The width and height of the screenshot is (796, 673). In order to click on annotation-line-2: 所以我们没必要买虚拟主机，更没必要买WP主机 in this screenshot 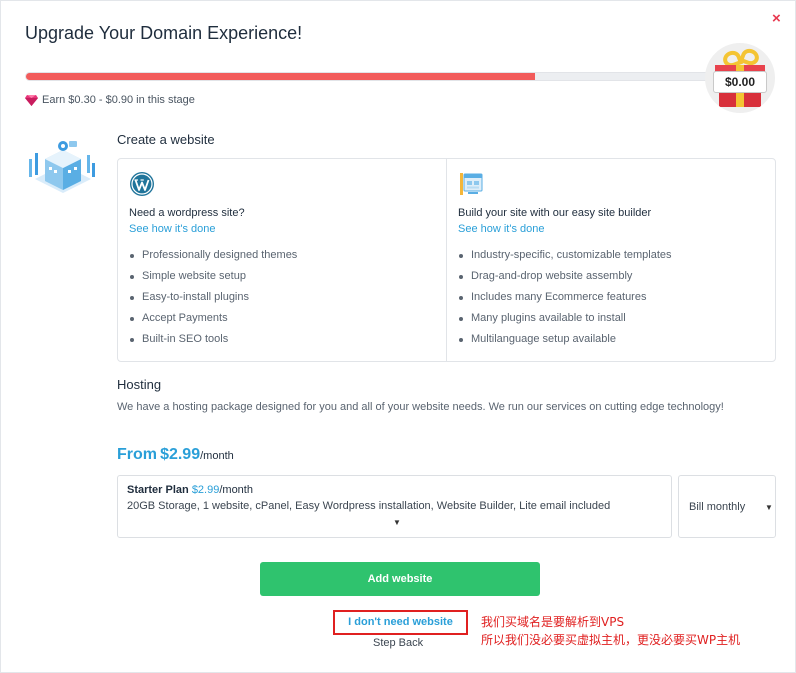, I will do `click(611, 640)`.